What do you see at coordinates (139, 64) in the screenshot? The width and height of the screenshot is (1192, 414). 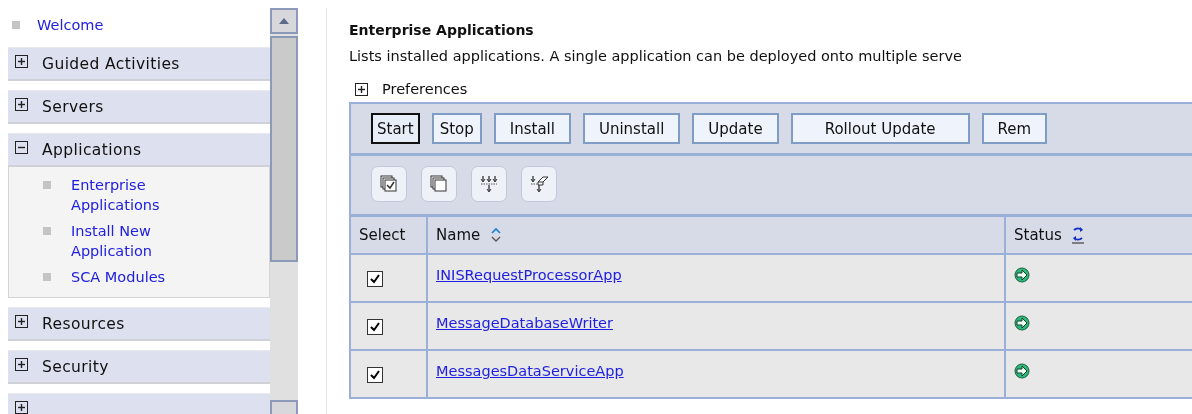 I see `nav-section-header: Guided Activities` at bounding box center [139, 64].